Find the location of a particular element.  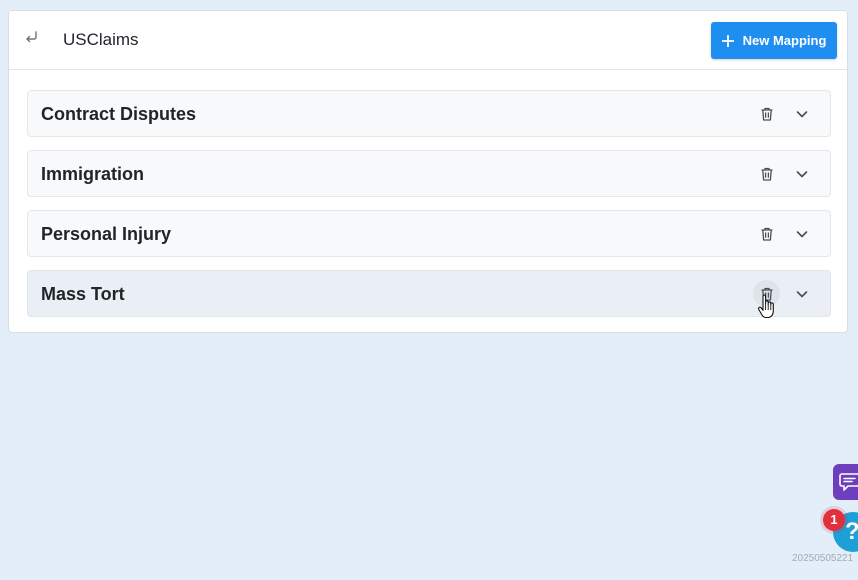

plus-icon is located at coordinates (727, 40).